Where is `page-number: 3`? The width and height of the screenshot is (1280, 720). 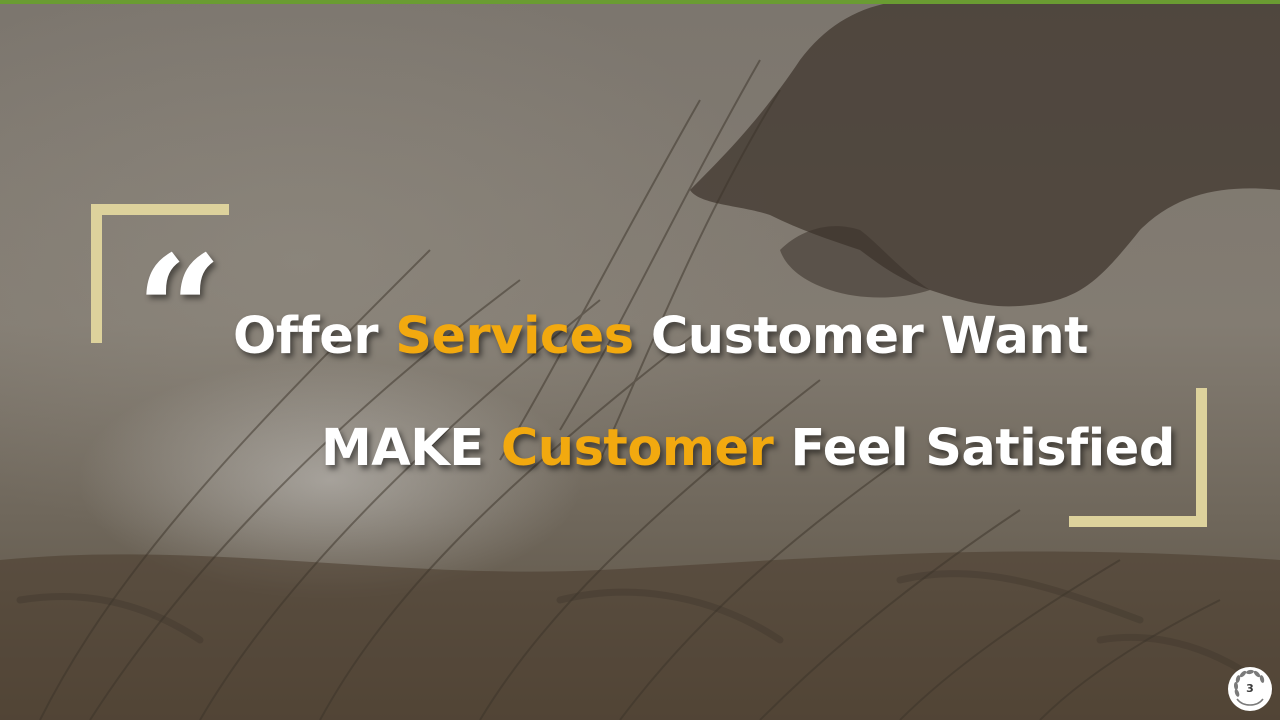 page-number: 3 is located at coordinates (1250, 688).